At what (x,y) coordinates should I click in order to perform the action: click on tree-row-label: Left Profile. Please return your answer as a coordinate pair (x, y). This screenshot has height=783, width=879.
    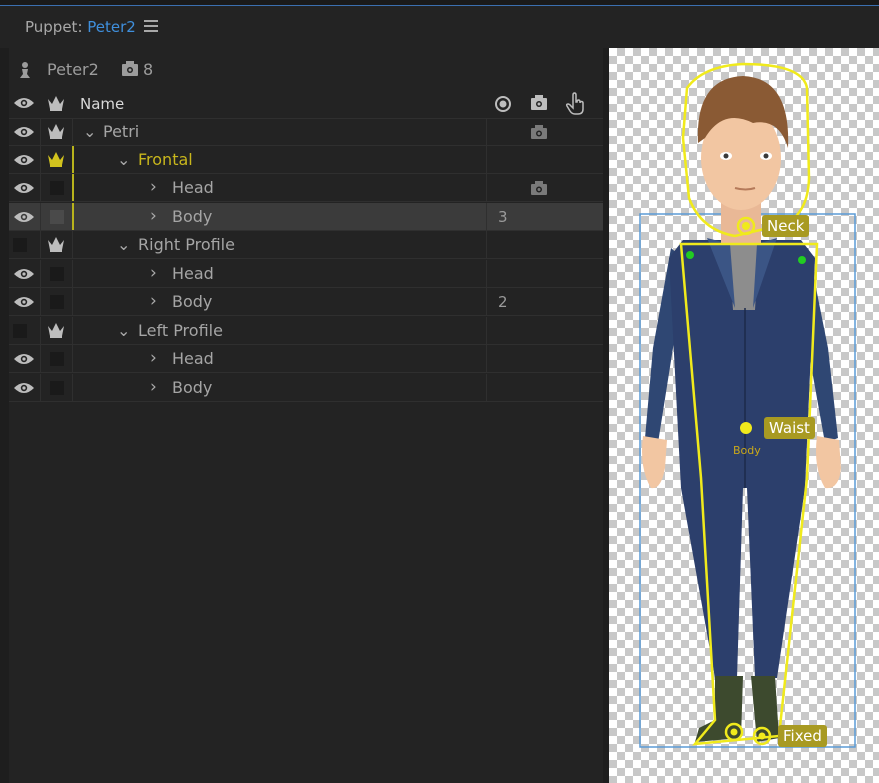
    Looking at the image, I should click on (180, 330).